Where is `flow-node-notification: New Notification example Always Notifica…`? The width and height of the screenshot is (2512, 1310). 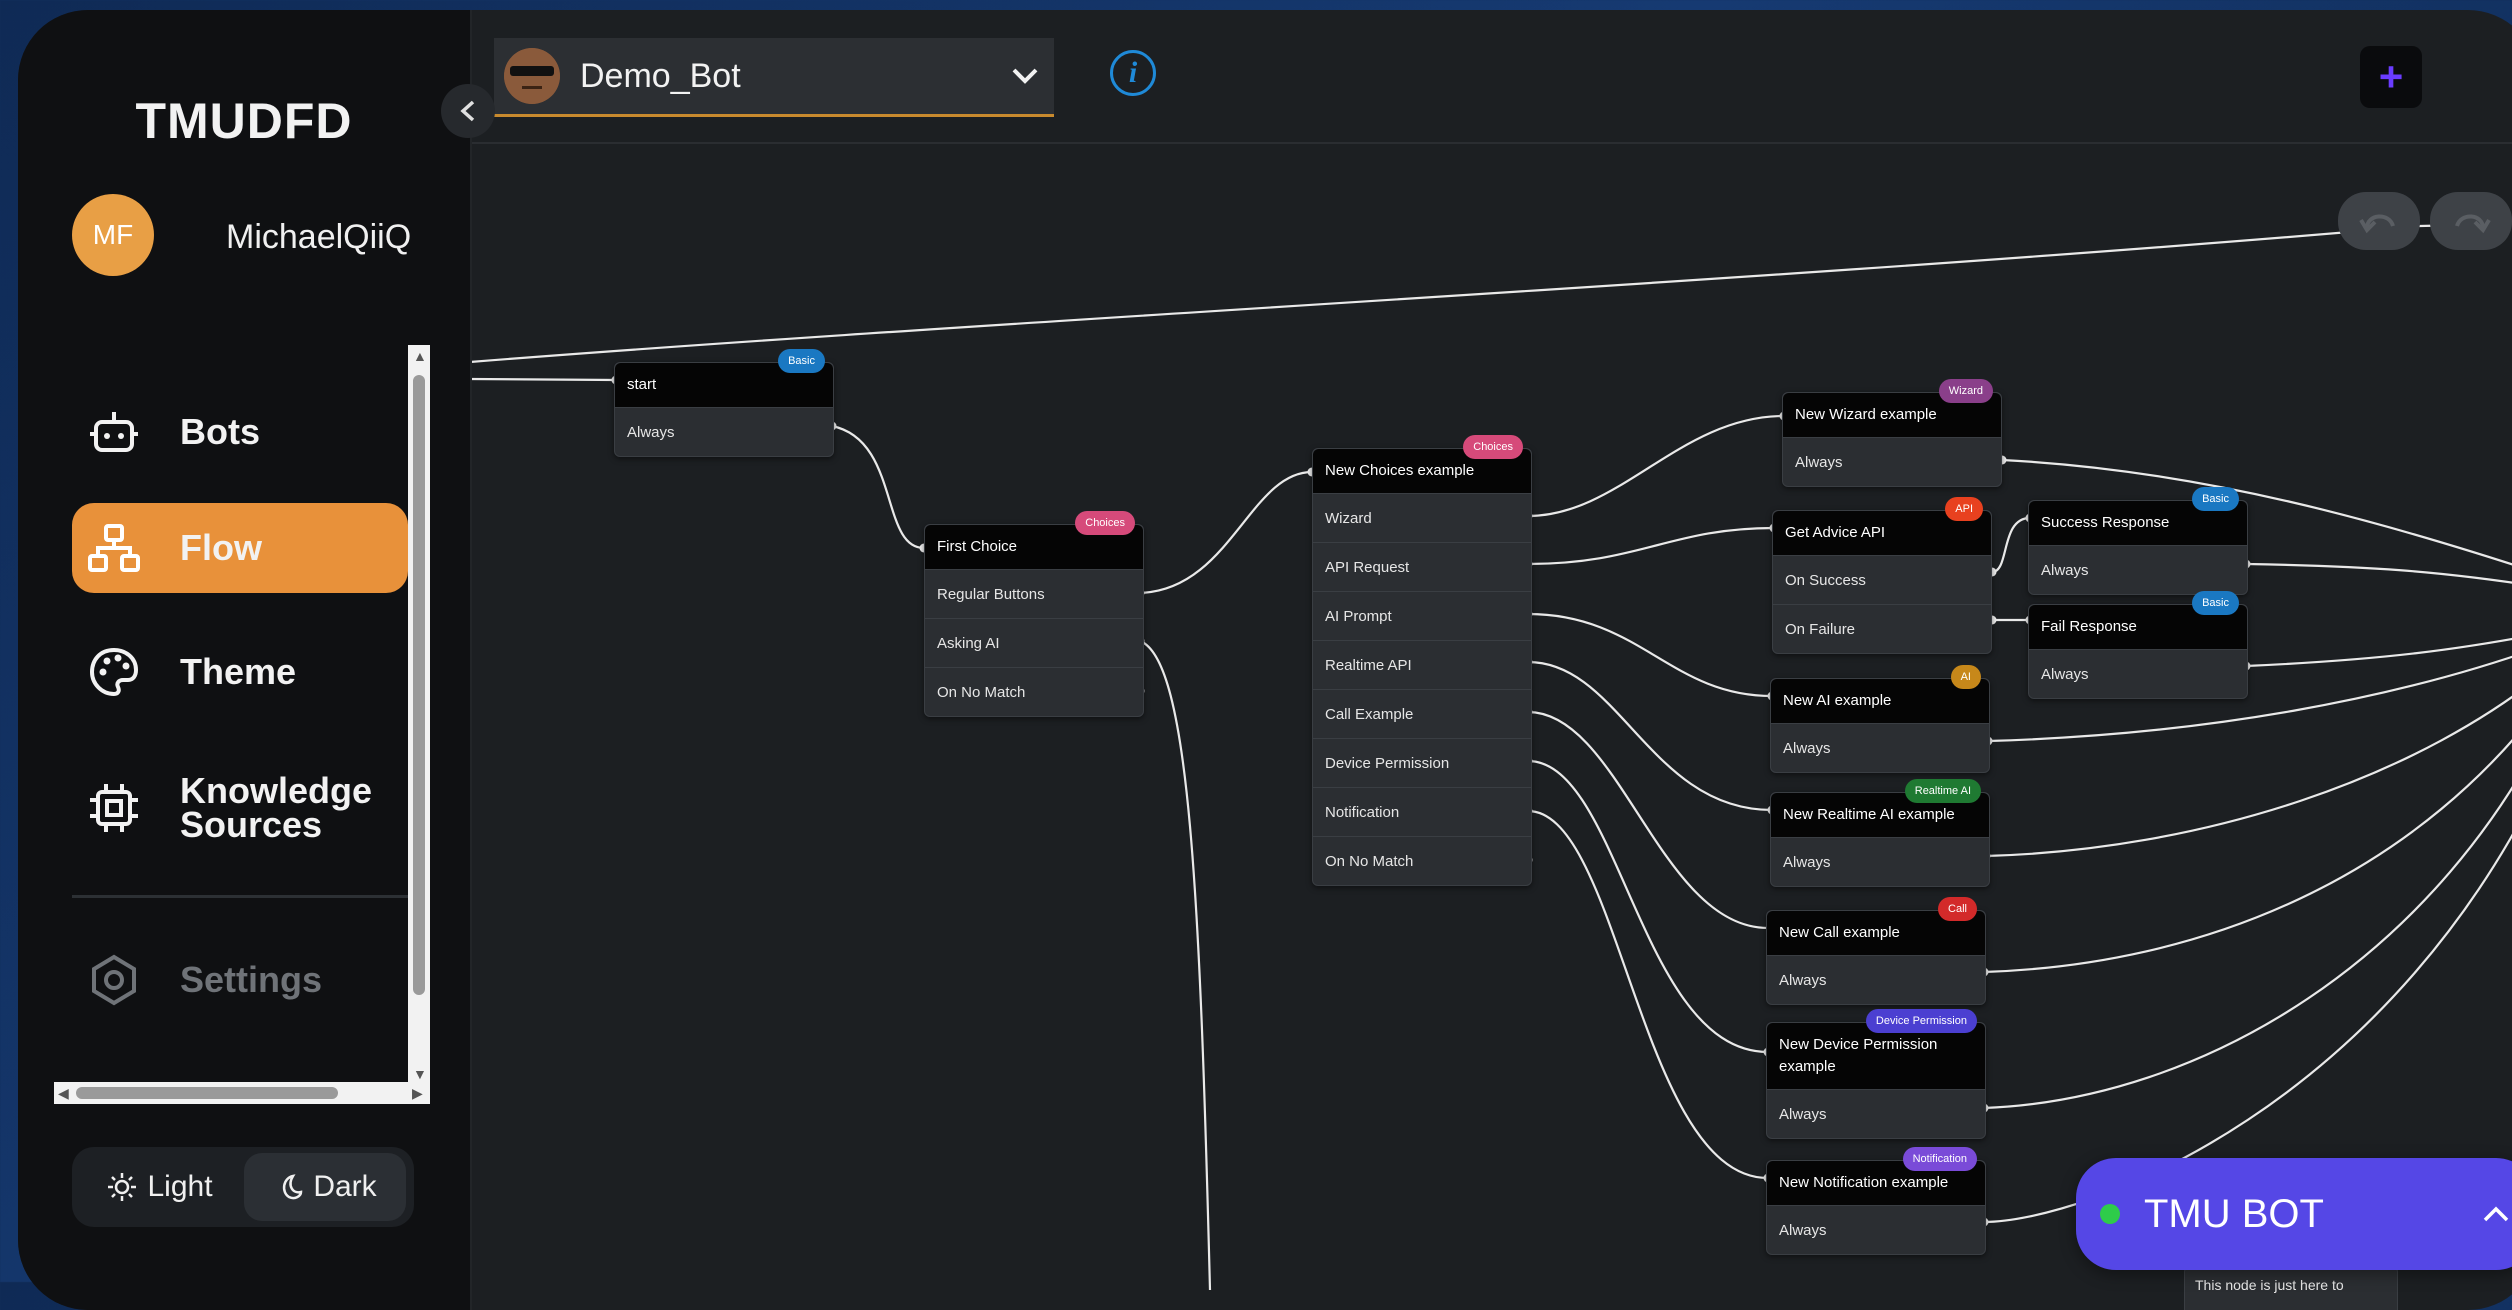 flow-node-notification: New Notification example Always Notifica… is located at coordinates (1876, 1201).